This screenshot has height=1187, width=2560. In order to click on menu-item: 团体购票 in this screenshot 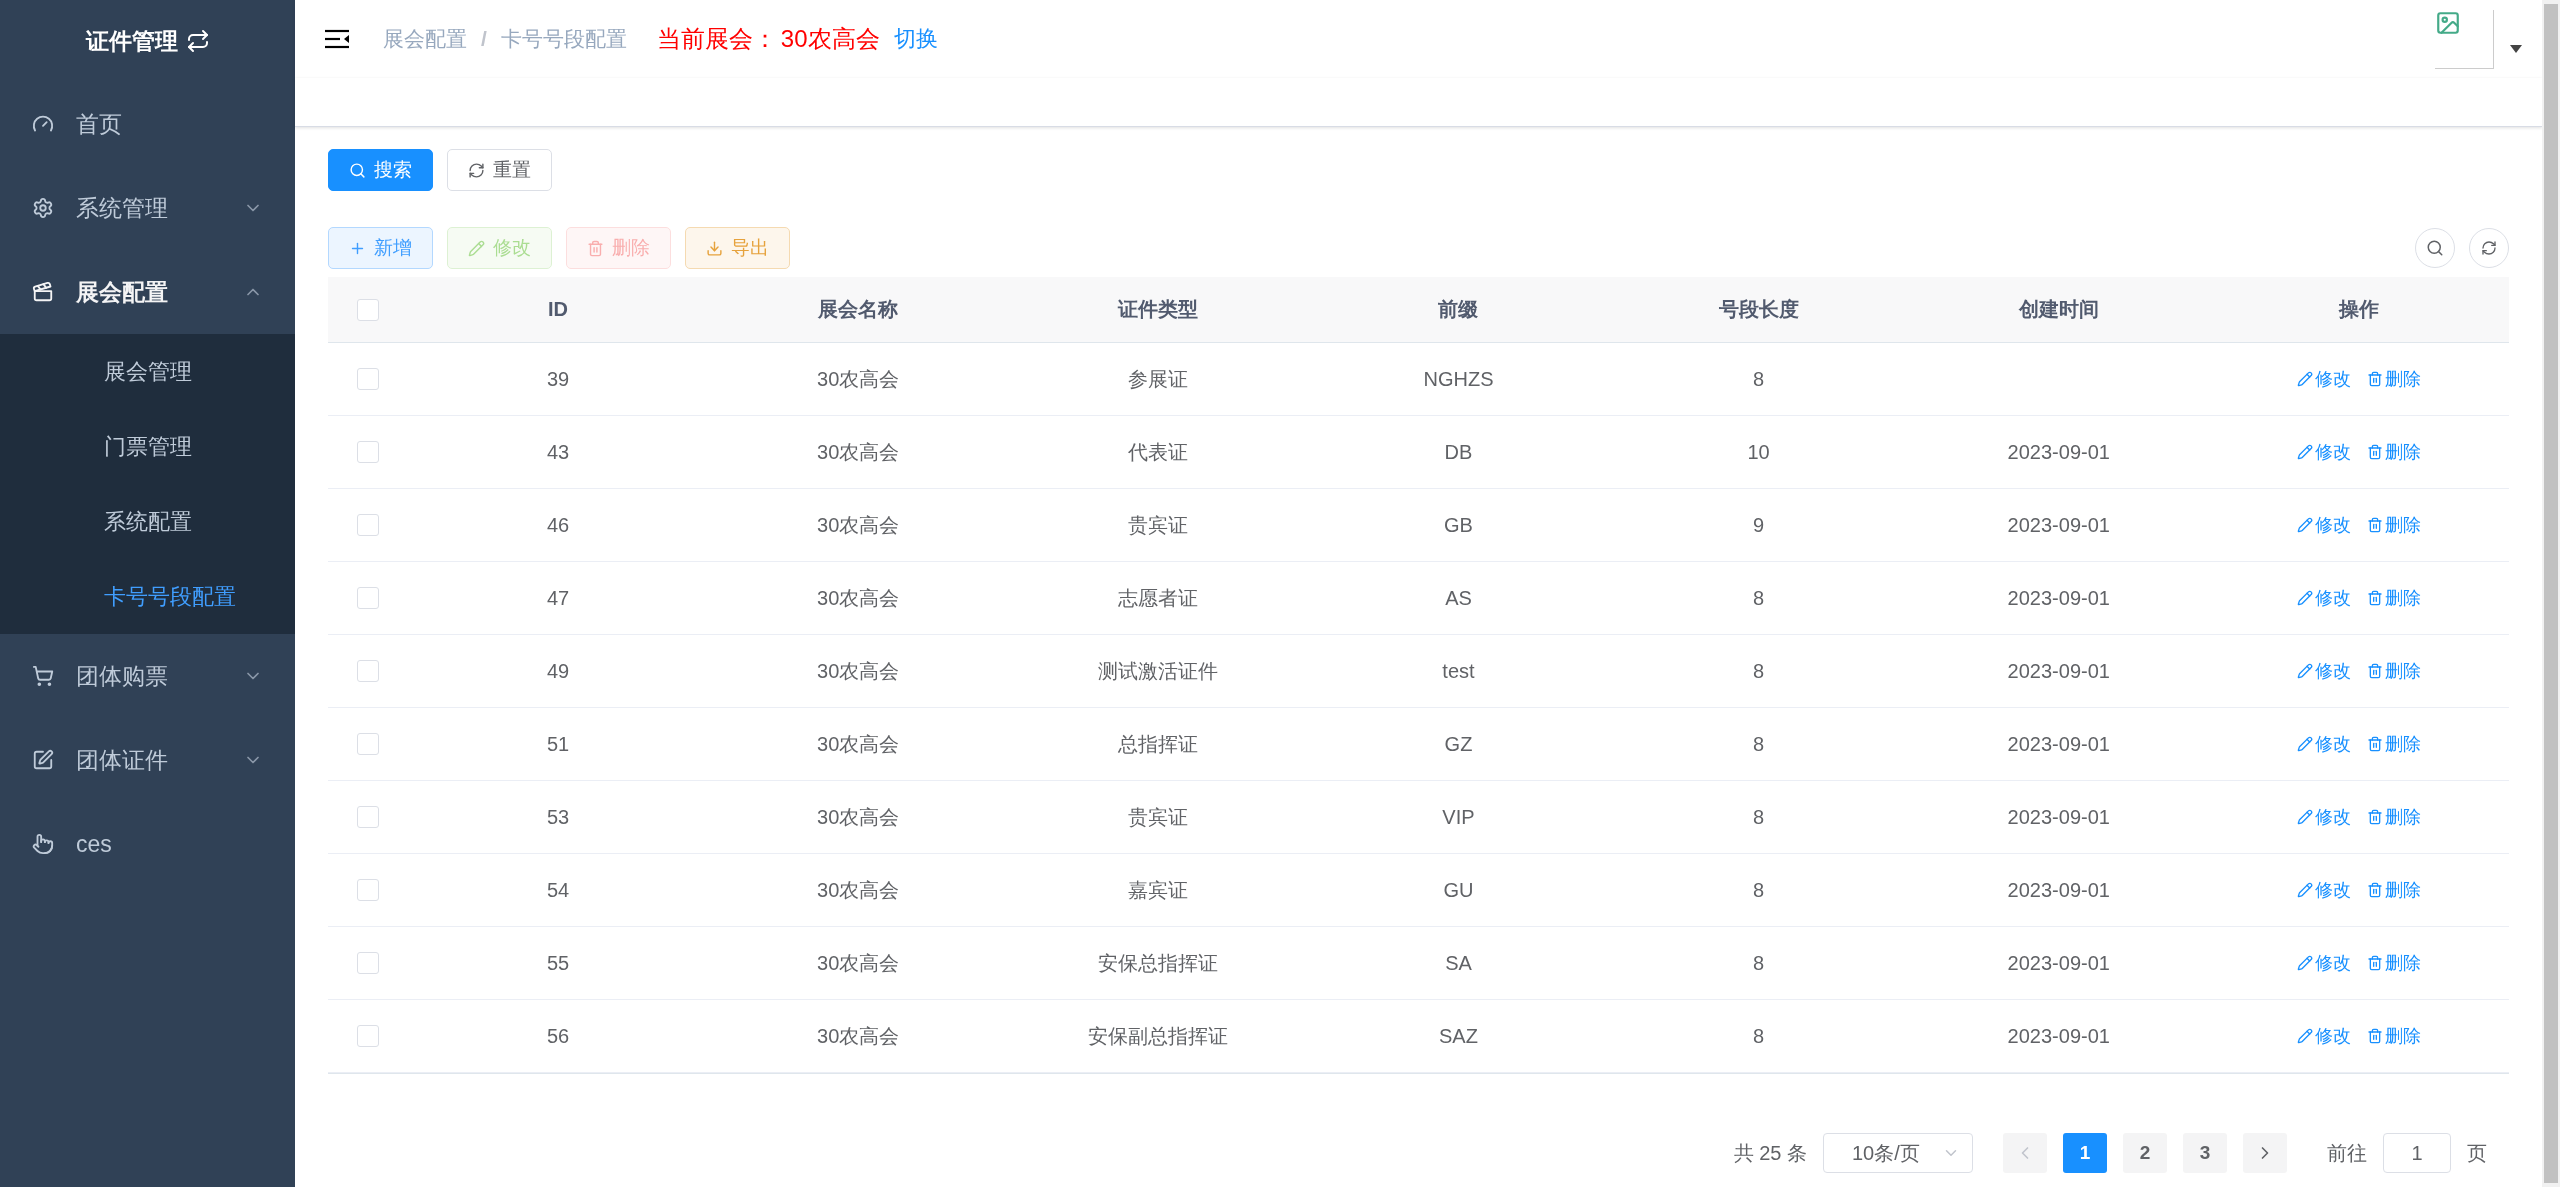, I will do `click(147, 676)`.